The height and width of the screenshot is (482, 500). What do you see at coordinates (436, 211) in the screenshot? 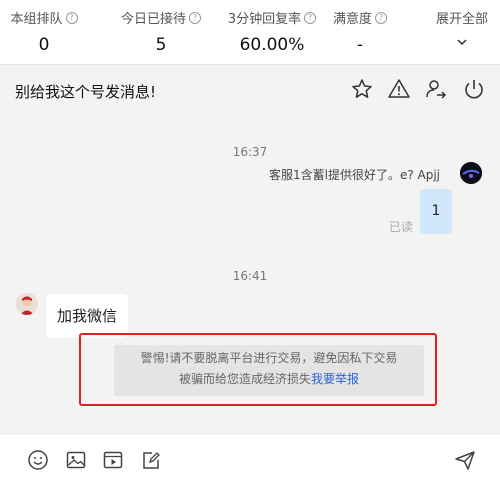
I see `agent-message-bubble: 1` at bounding box center [436, 211].